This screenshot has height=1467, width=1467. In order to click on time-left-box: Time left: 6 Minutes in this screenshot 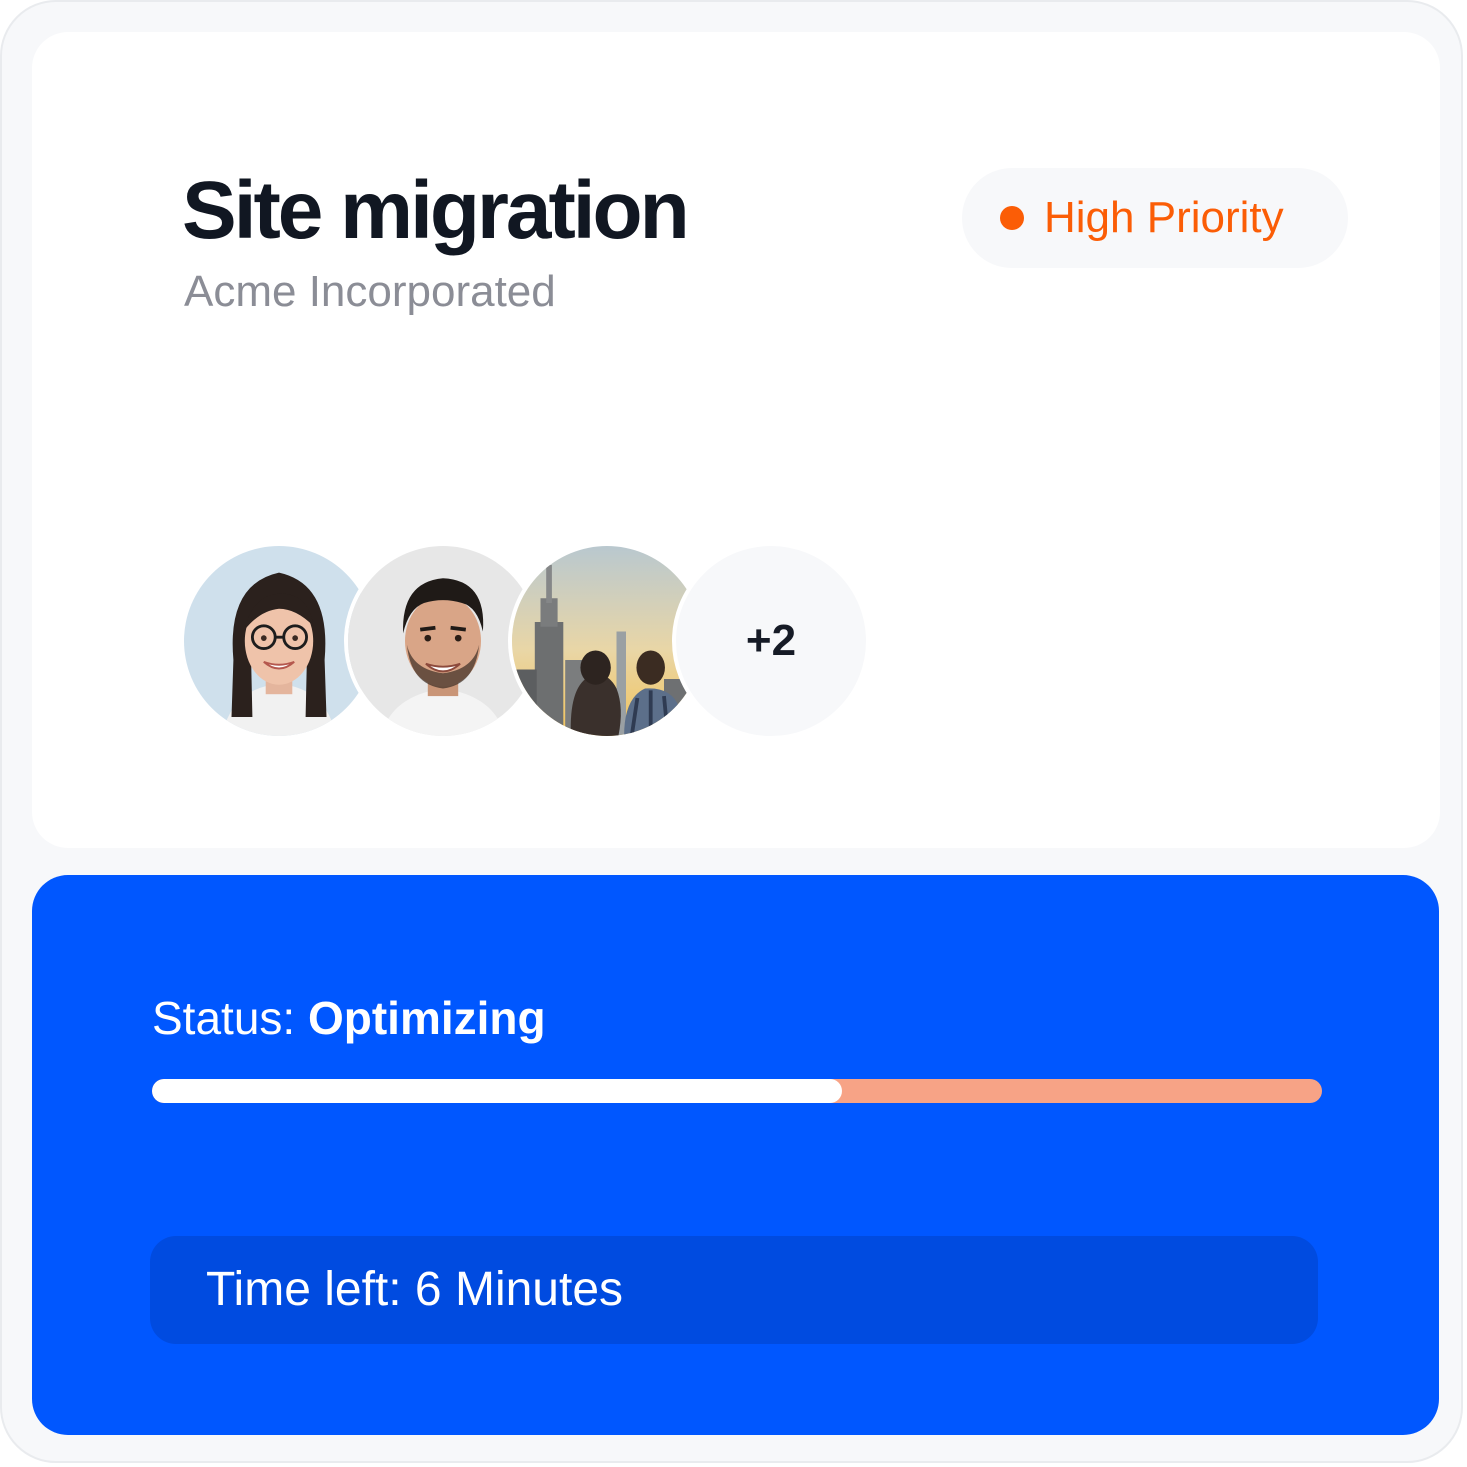, I will do `click(734, 1290)`.